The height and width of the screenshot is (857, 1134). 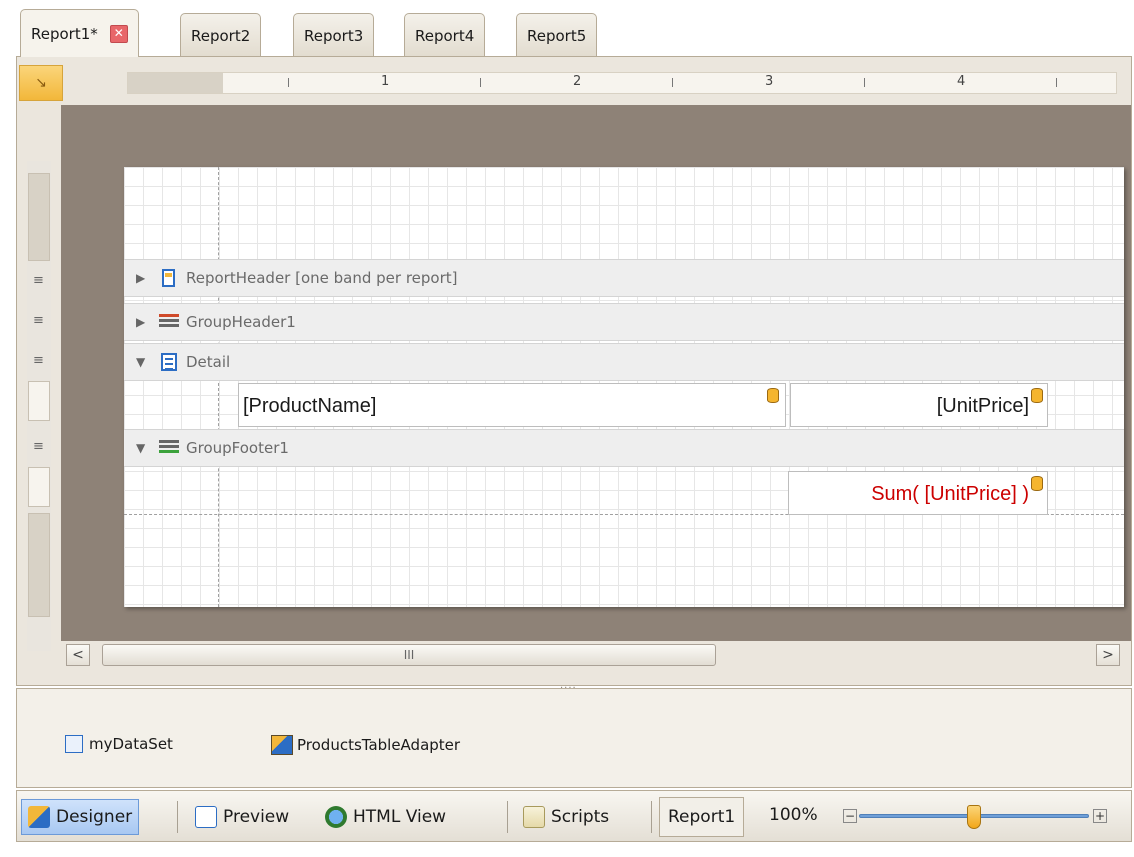 I want to click on tab-label: Report5, so click(x=557, y=35).